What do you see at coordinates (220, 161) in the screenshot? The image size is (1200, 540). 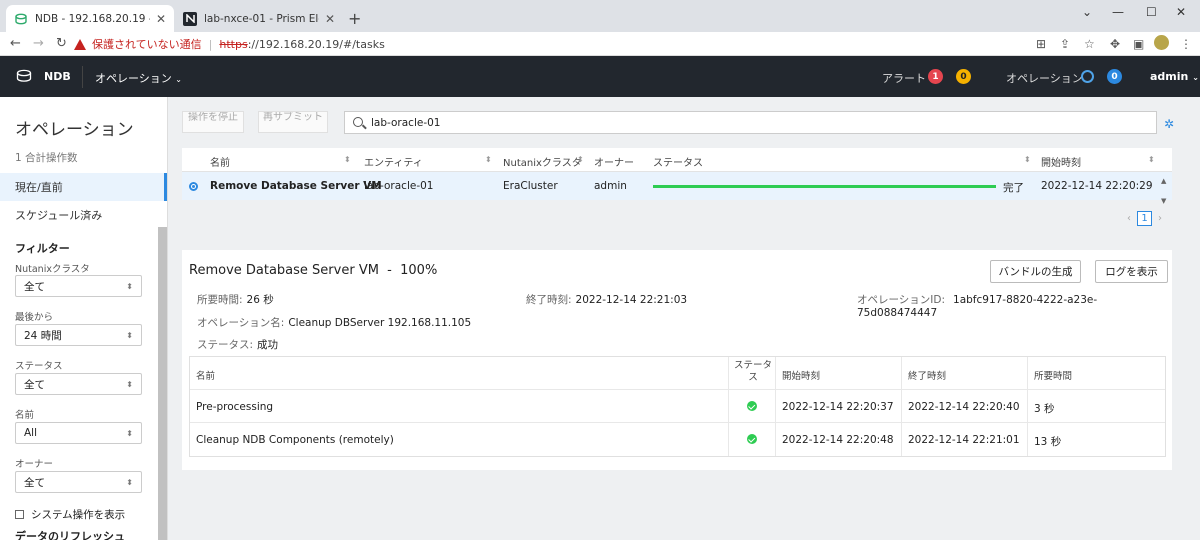 I see `col-name: 名前` at bounding box center [220, 161].